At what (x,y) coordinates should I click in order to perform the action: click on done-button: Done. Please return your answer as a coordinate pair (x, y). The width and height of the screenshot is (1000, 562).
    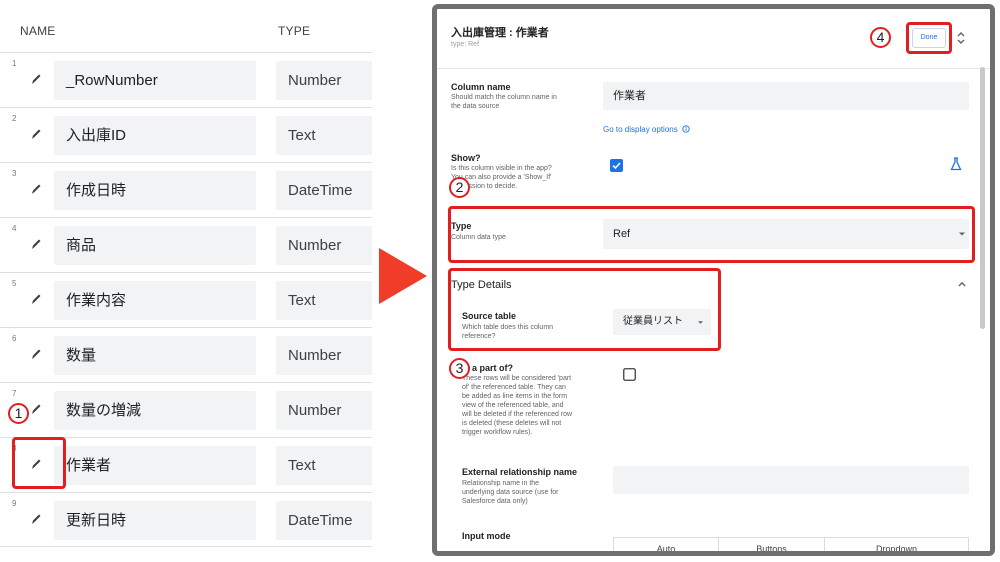
    Looking at the image, I should click on (929, 38).